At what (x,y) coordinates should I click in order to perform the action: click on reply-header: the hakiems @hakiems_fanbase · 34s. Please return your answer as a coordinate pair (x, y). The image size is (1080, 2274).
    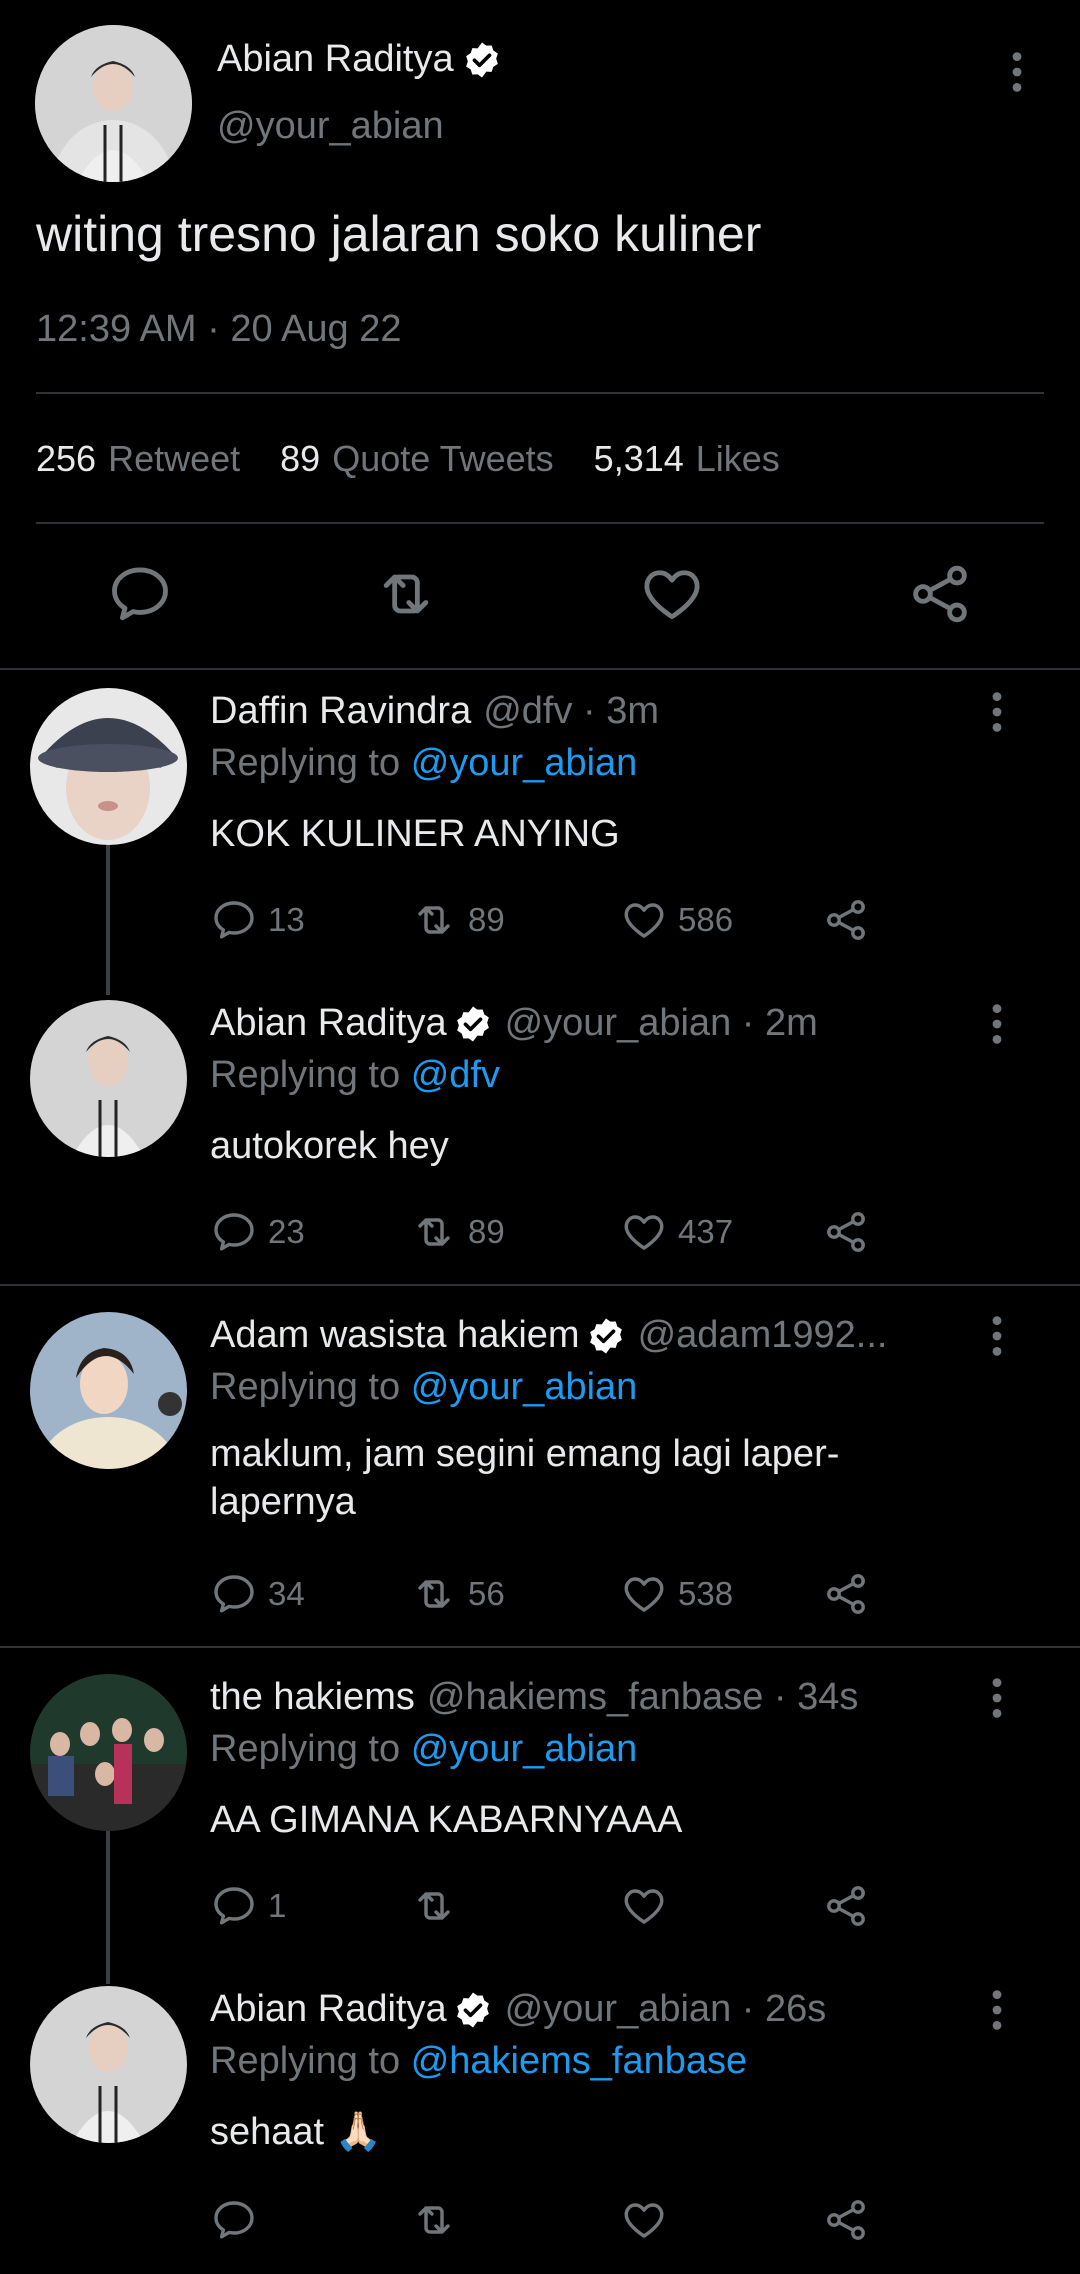
    Looking at the image, I should click on (534, 1697).